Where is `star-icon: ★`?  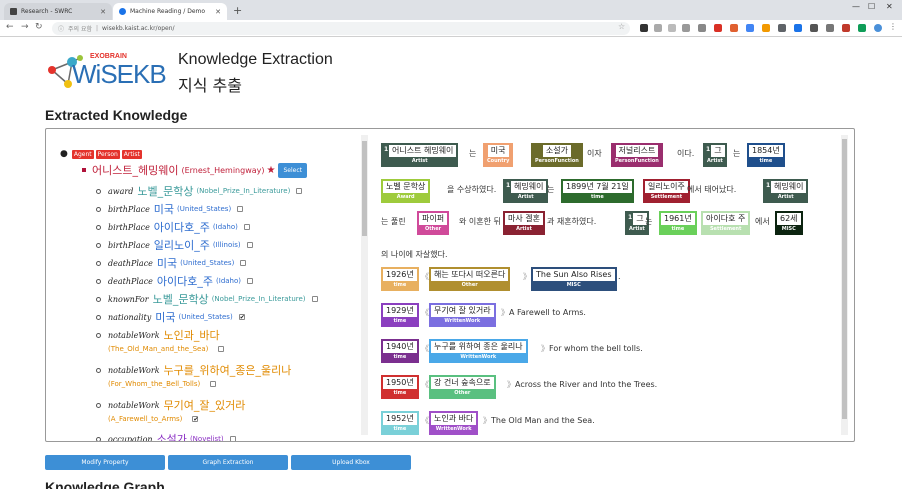
star-icon: ★ is located at coordinates (271, 170).